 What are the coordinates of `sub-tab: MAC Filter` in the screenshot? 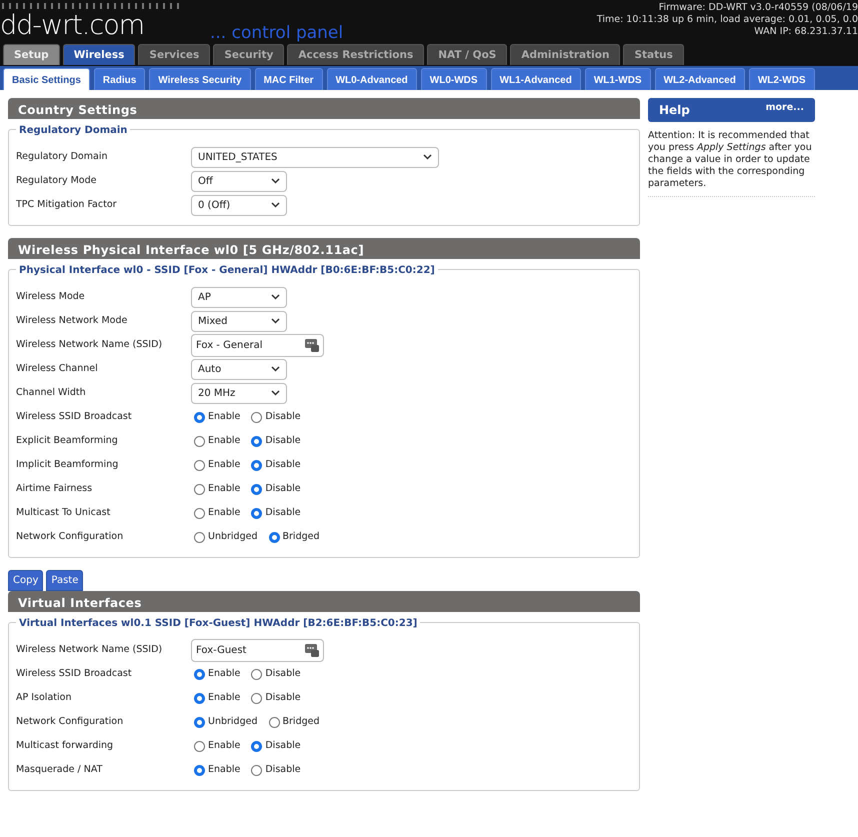 It's located at (288, 79).